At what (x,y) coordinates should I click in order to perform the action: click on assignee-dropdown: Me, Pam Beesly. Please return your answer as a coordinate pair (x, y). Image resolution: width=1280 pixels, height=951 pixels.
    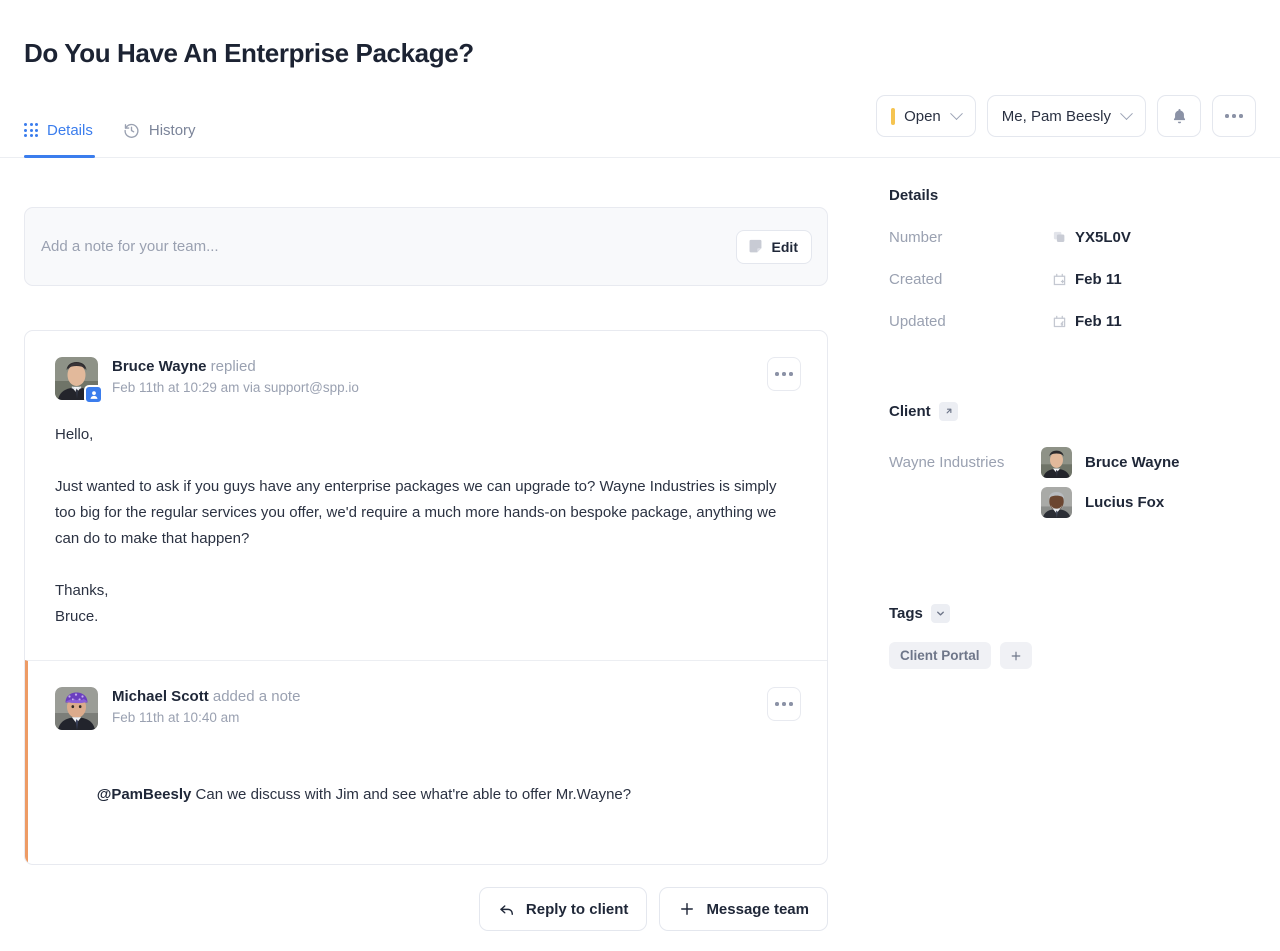
    Looking at the image, I should click on (1066, 116).